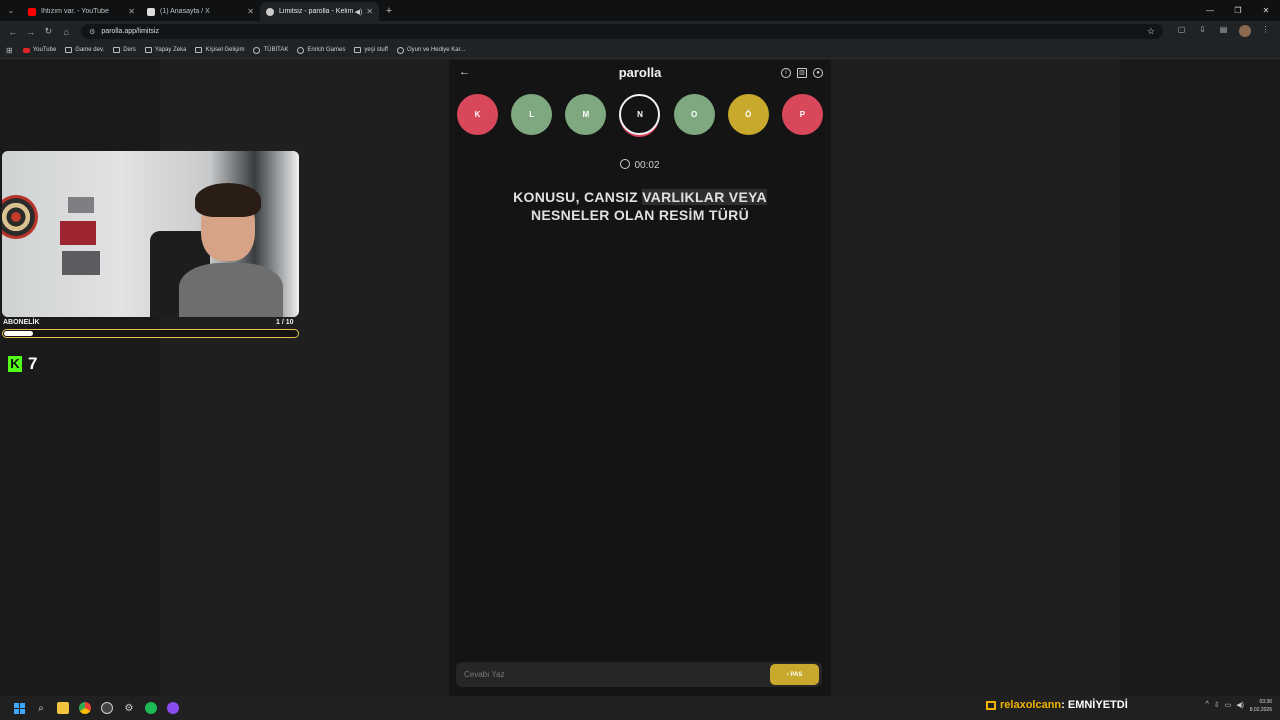 This screenshot has width=1280, height=720. I want to click on menu-icon: ⋮, so click(1265, 32).